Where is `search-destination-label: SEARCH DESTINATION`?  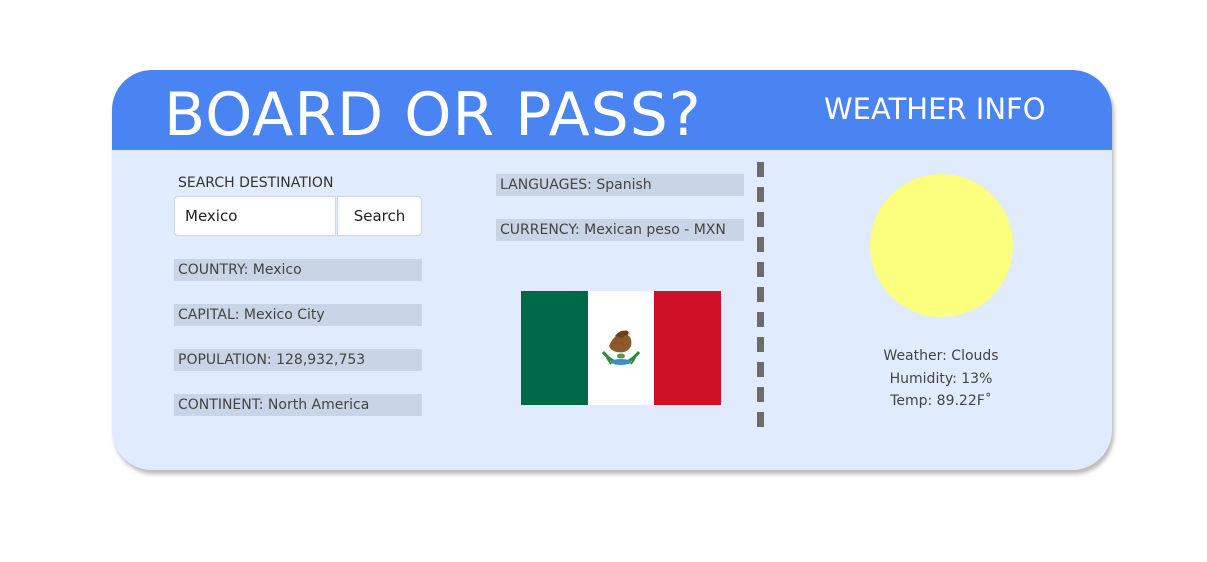 search-destination-label: SEARCH DESTINATION is located at coordinates (256, 183).